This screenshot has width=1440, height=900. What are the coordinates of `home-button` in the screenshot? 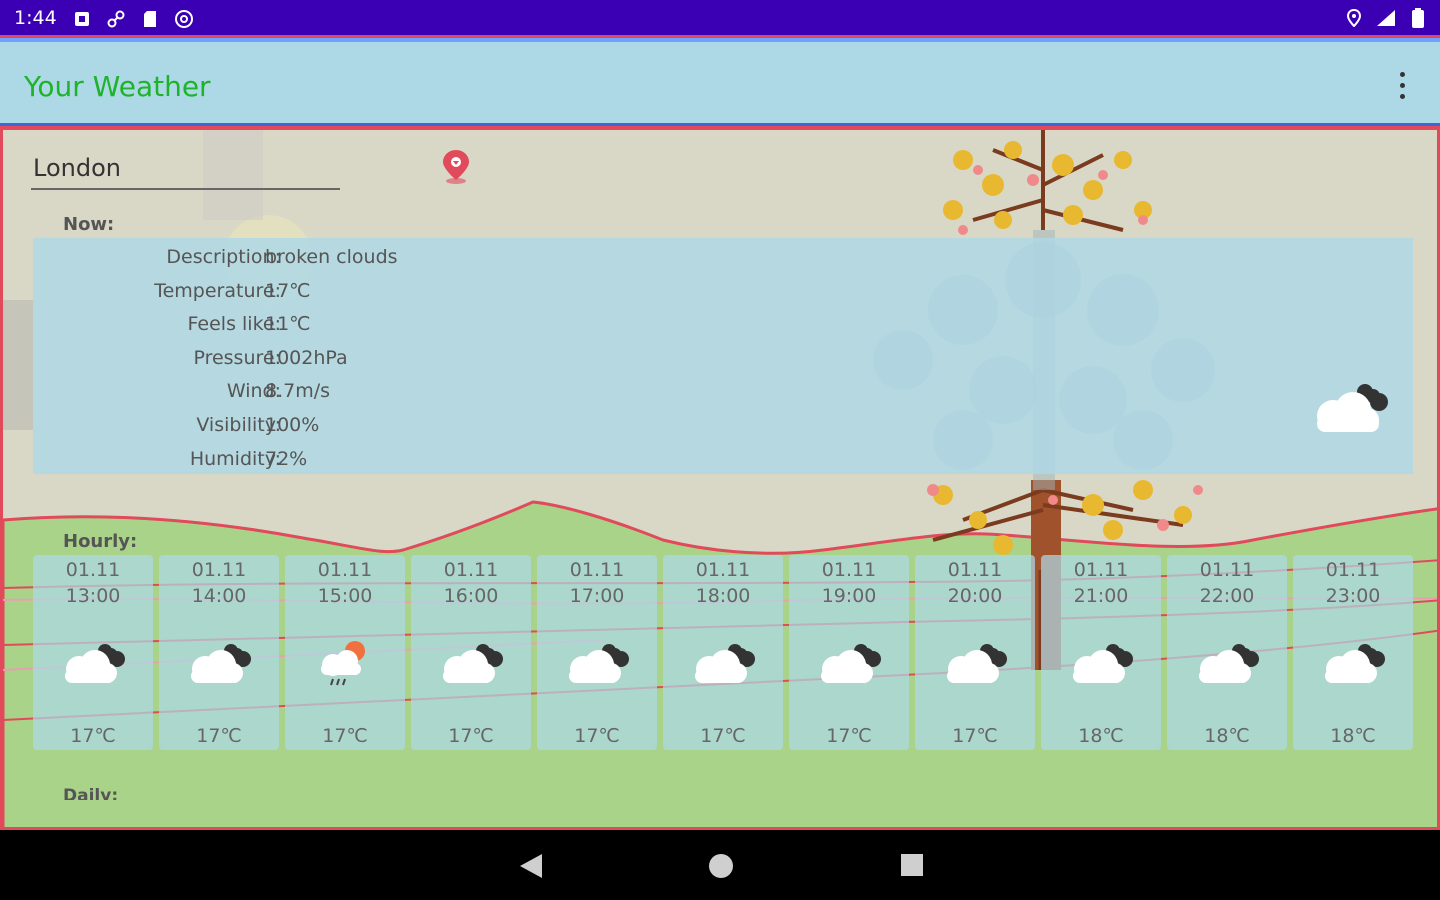 It's located at (721, 868).